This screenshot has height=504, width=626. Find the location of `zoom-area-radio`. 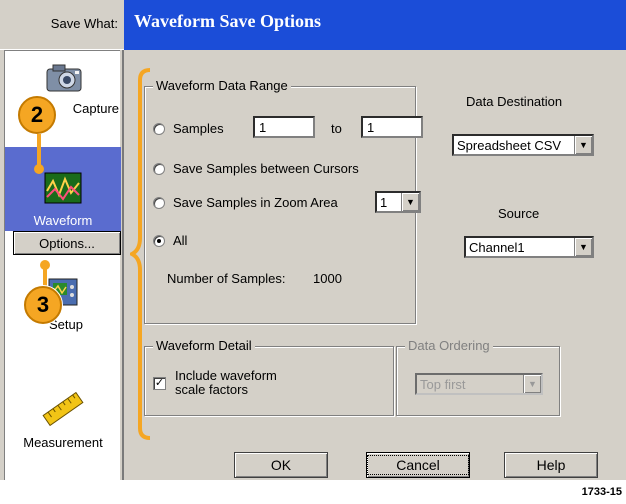

zoom-area-radio is located at coordinates (159, 202).